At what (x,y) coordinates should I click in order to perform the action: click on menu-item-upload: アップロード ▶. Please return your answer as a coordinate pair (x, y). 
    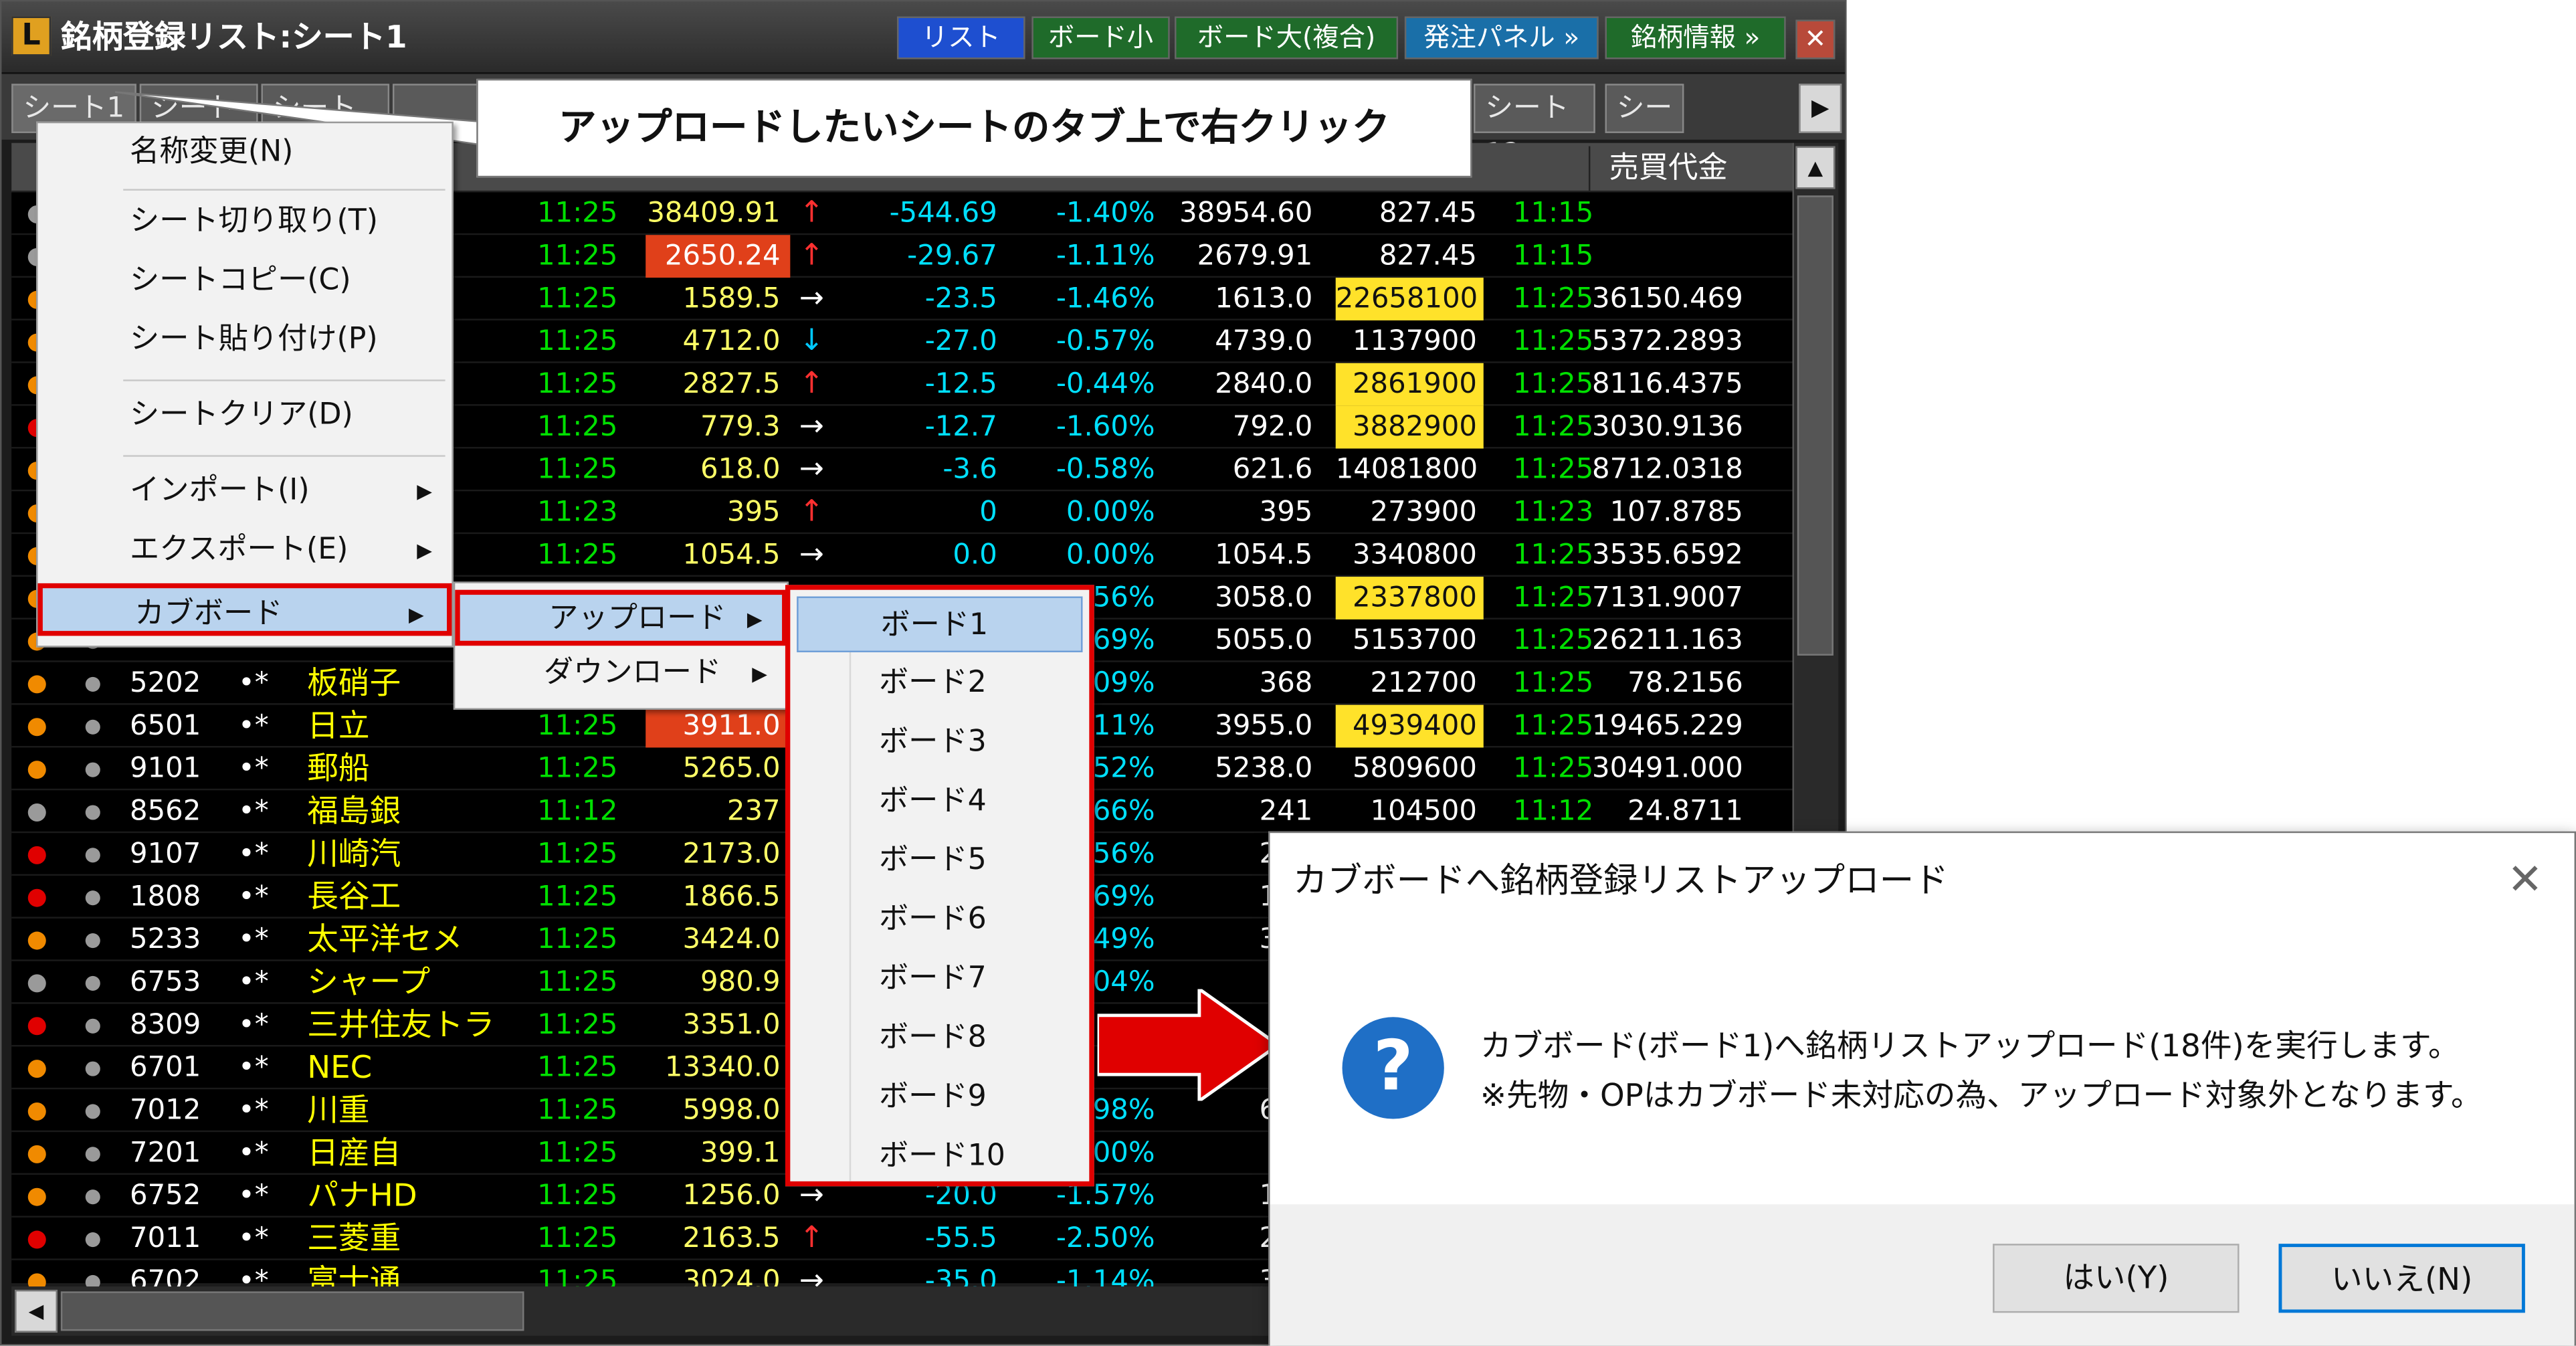
    Looking at the image, I should click on (621, 617).